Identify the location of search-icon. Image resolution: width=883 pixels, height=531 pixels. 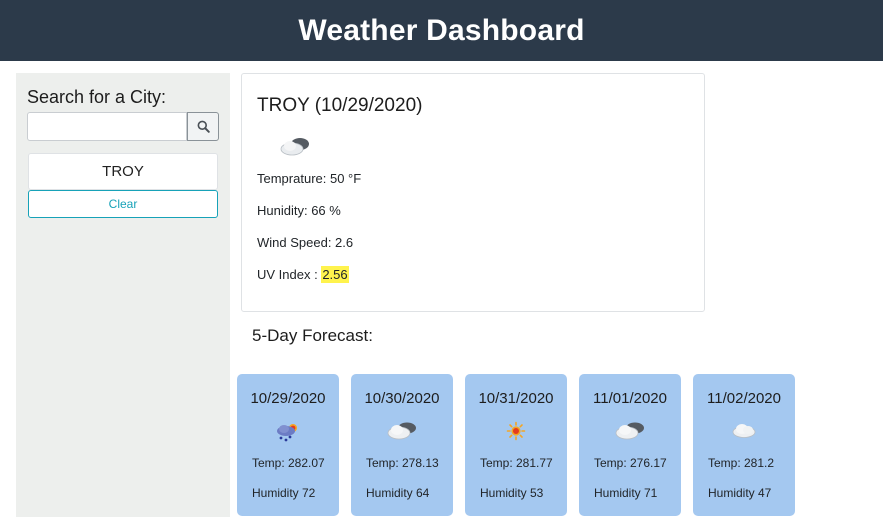
(203, 126).